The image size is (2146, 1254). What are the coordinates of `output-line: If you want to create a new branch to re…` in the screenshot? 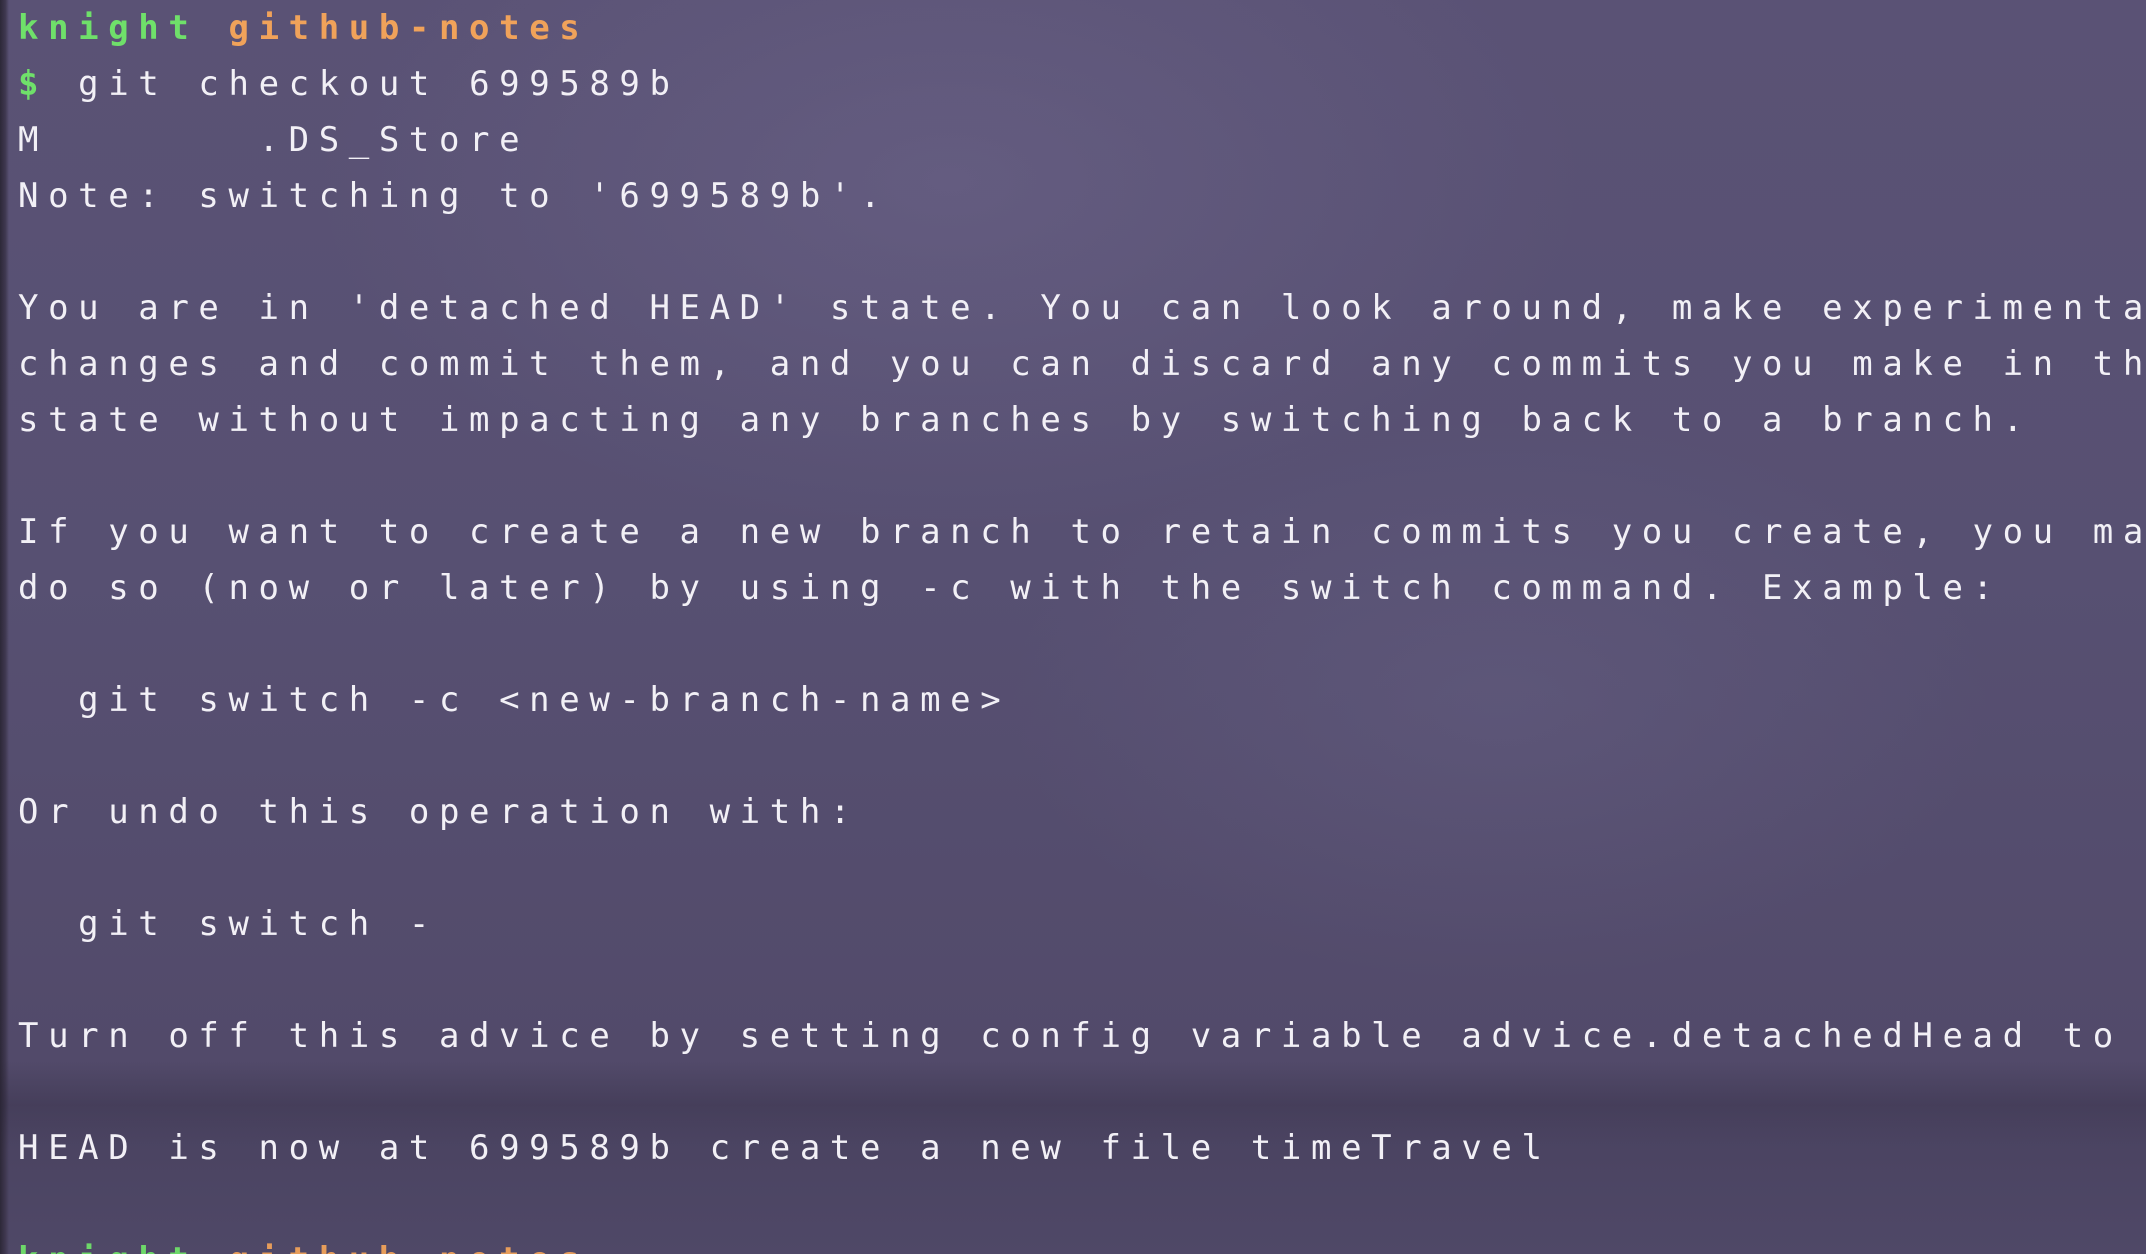 It's located at (1082, 532).